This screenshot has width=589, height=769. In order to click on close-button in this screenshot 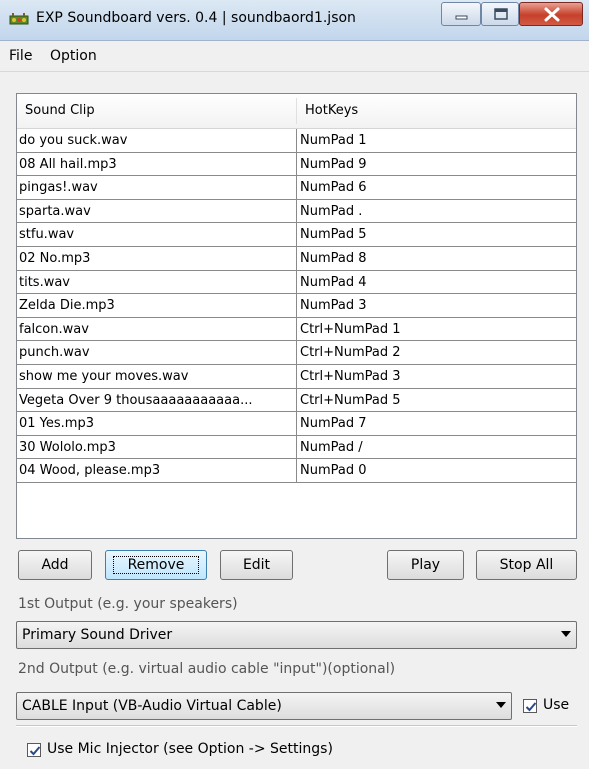, I will do `click(551, 14)`.